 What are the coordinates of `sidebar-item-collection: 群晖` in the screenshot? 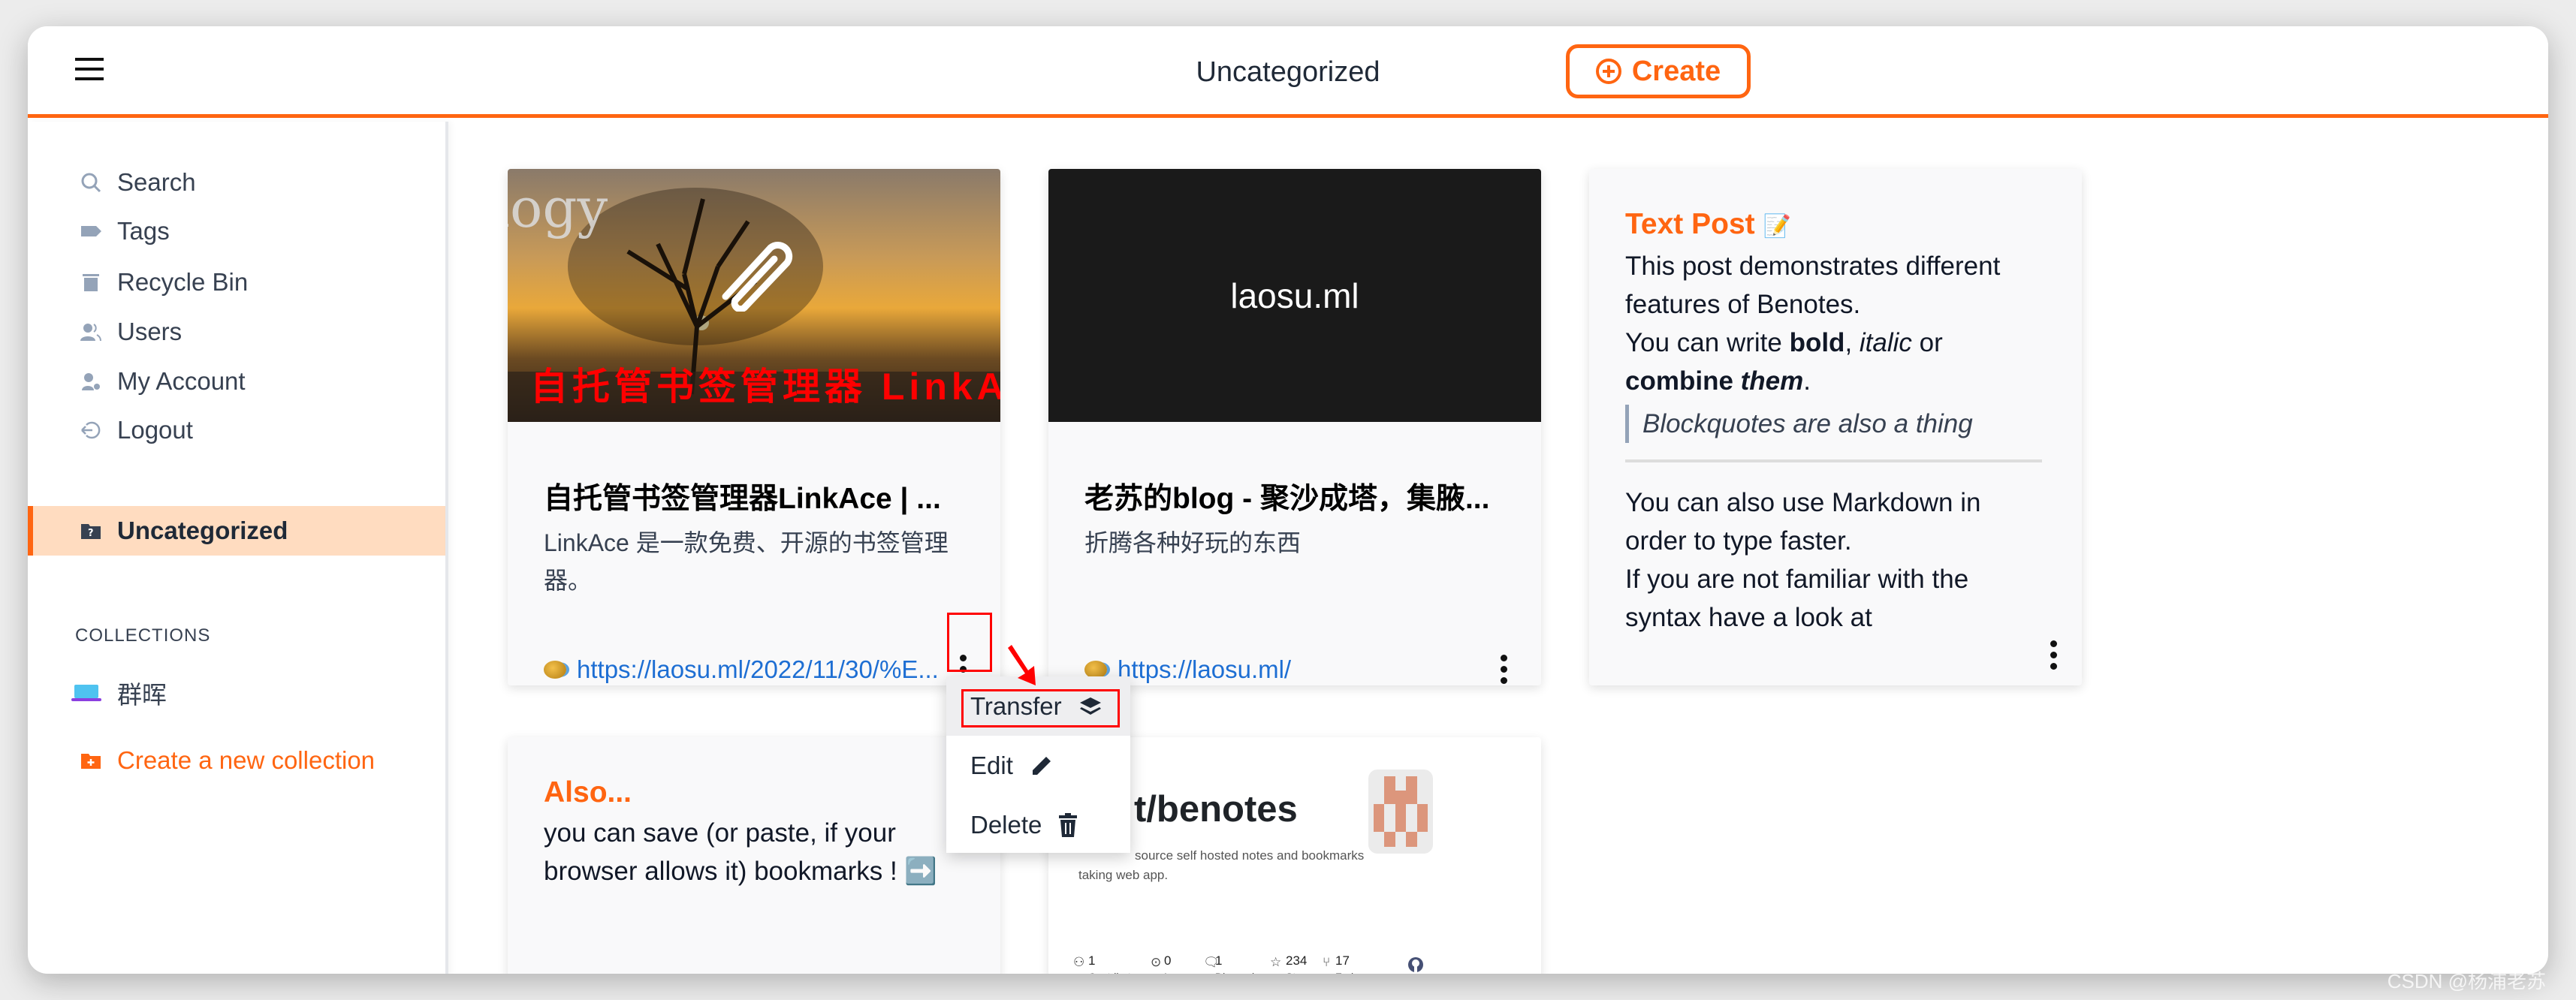 It's located at (236, 692).